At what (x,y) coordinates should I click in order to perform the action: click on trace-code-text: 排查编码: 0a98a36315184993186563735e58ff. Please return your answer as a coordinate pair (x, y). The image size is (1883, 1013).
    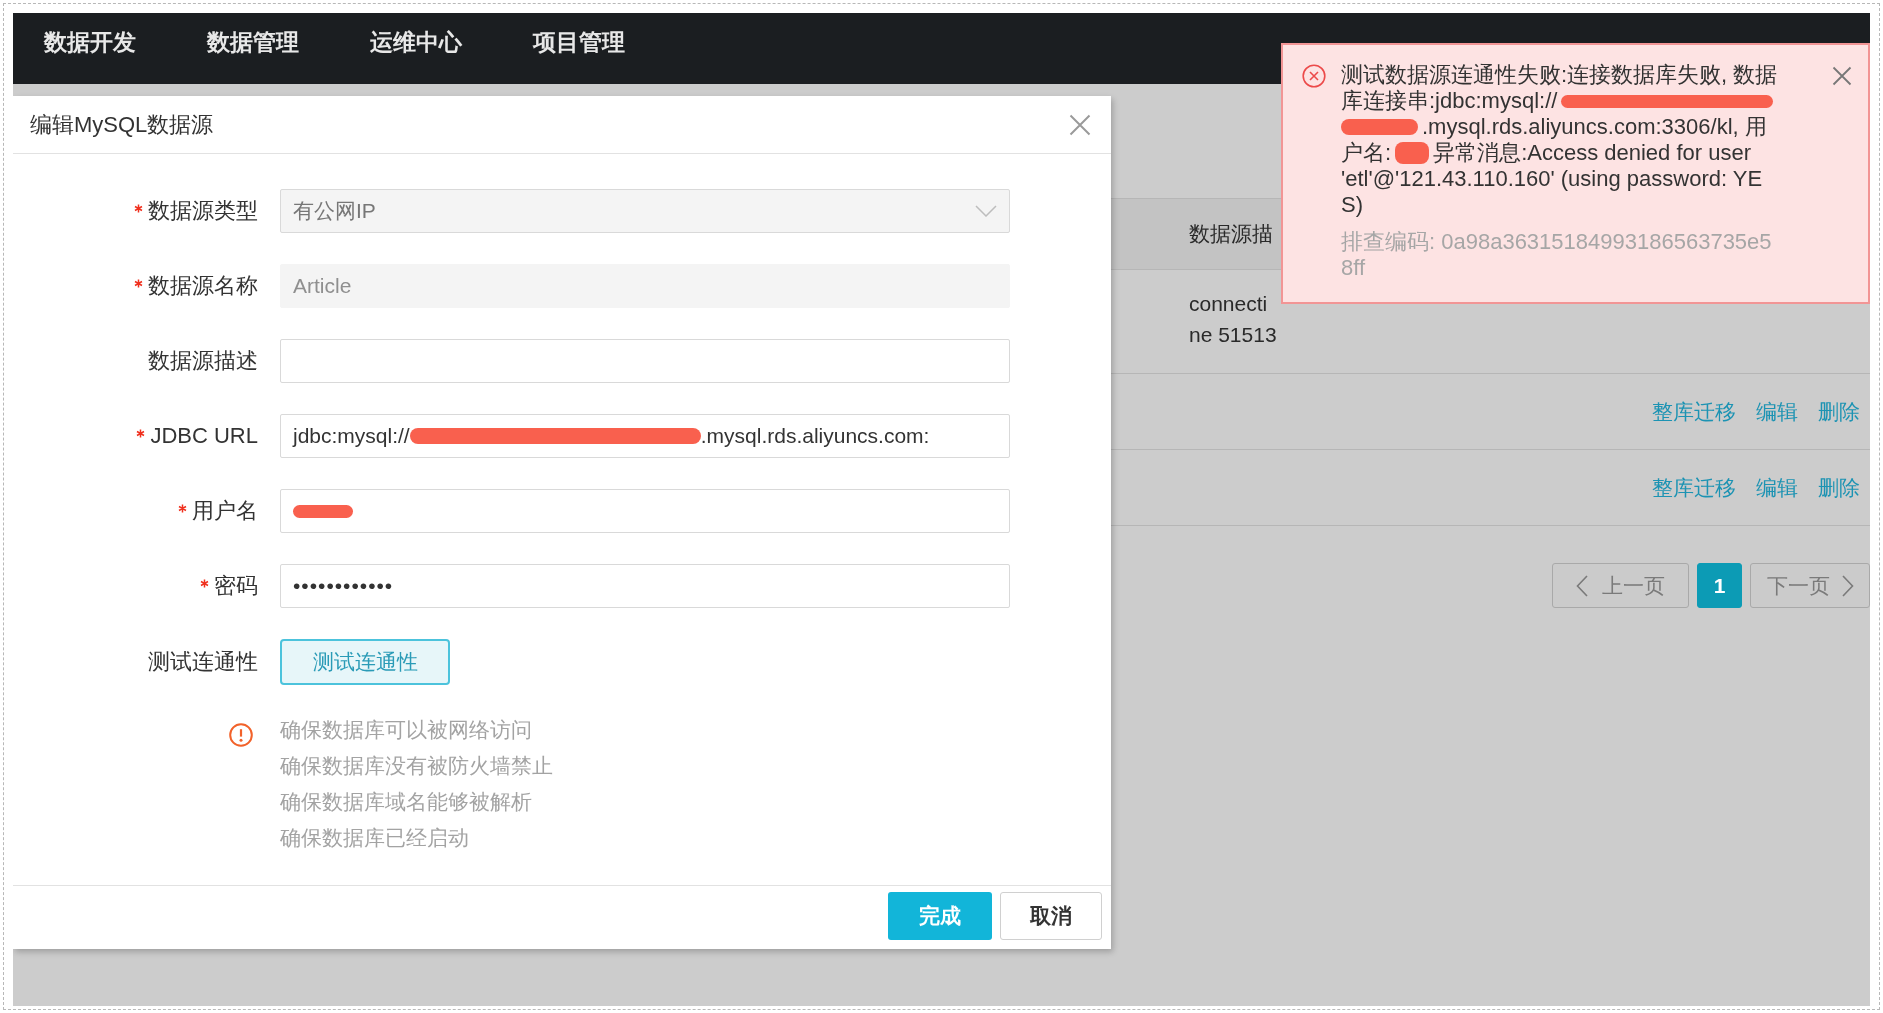
    Looking at the image, I should click on (1557, 255).